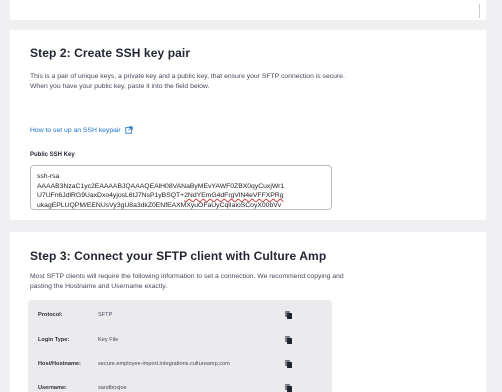 This screenshot has height=392, width=502. Describe the element at coordinates (181, 386) in the screenshot. I see `table-row: Username: sandboxjoe` at that location.